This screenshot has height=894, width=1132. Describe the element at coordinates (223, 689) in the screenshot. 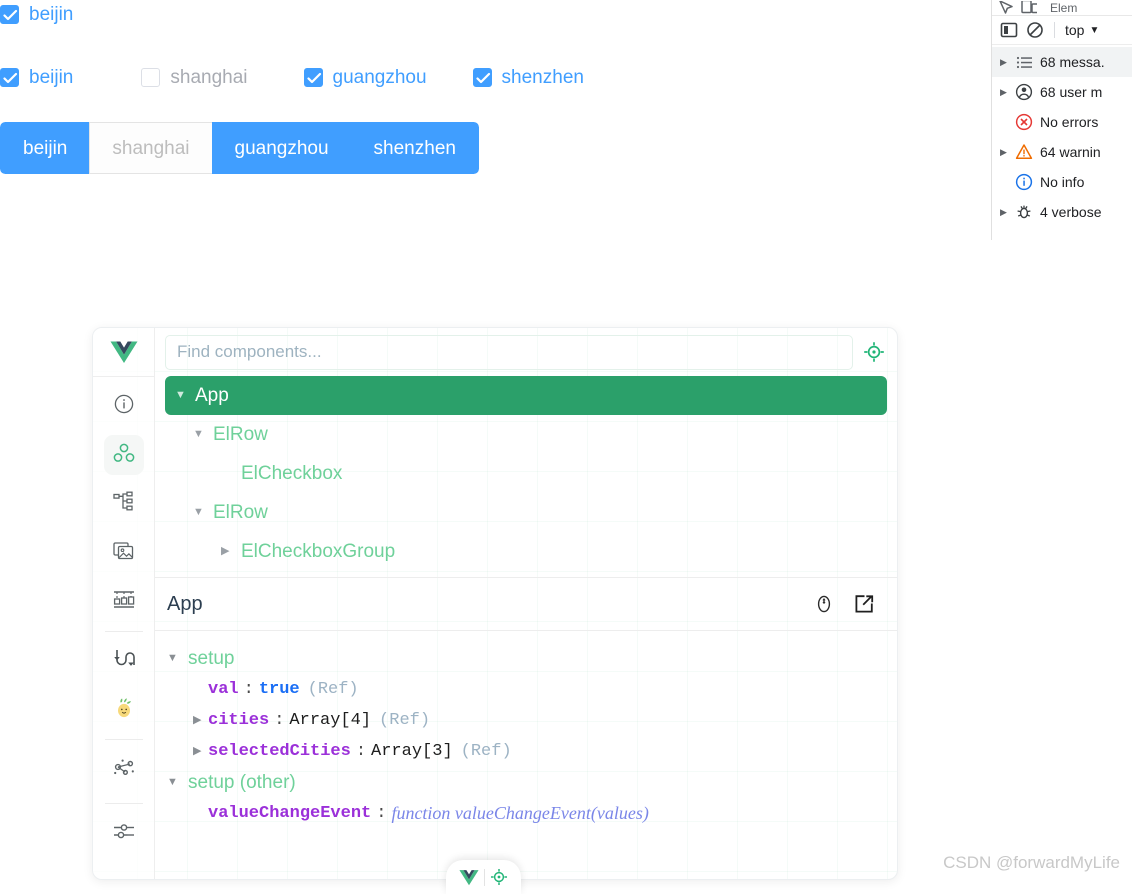

I see `state-key: val` at that location.